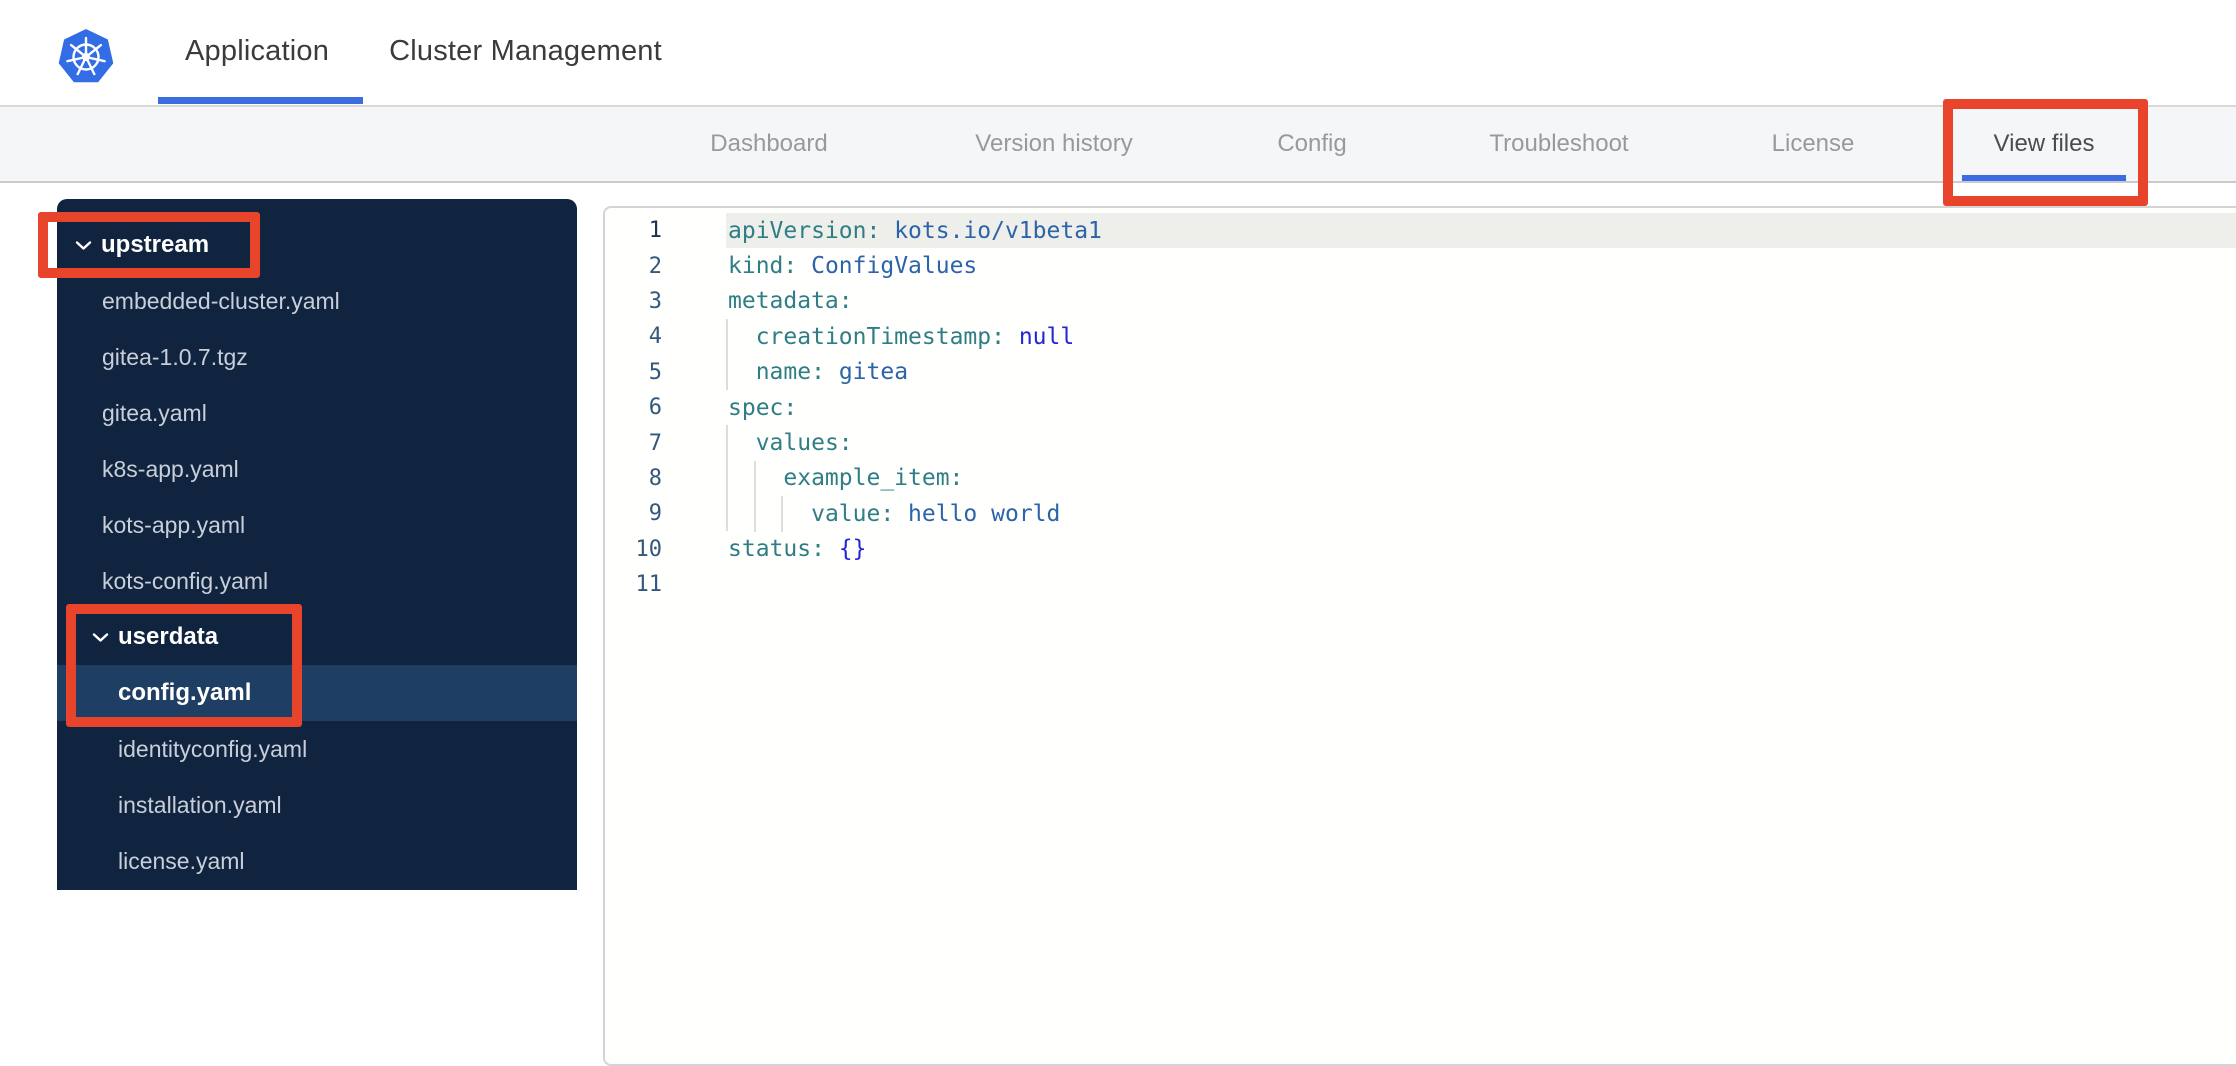  I want to click on nav-tab-version-history: Version history, so click(1053, 144).